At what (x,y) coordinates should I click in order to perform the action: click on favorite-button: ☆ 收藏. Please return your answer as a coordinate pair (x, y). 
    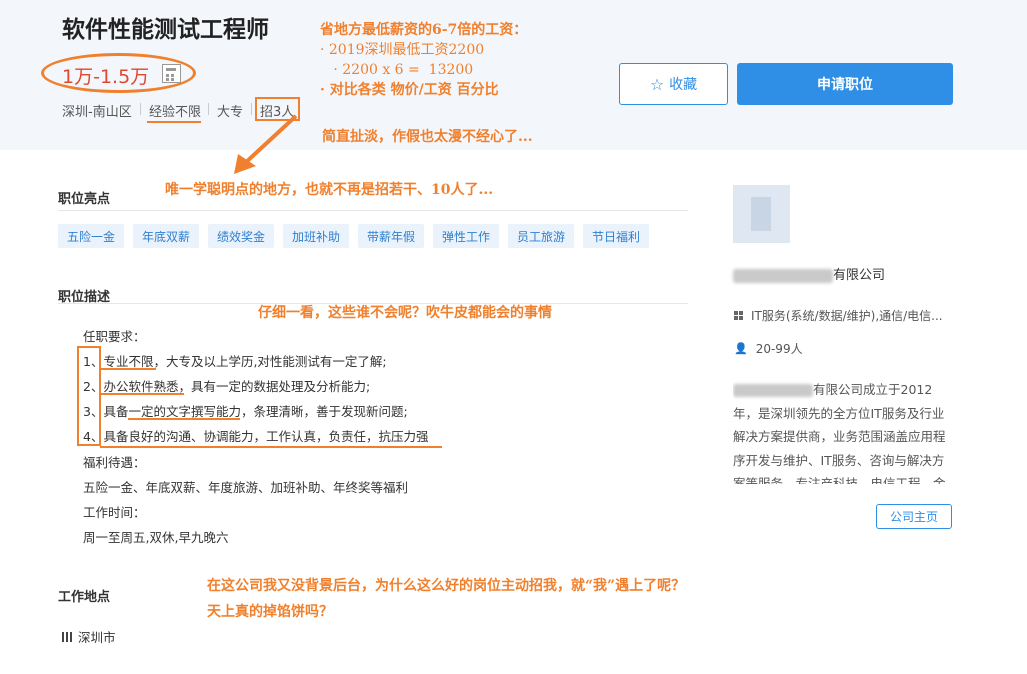
    Looking at the image, I should click on (673, 84).